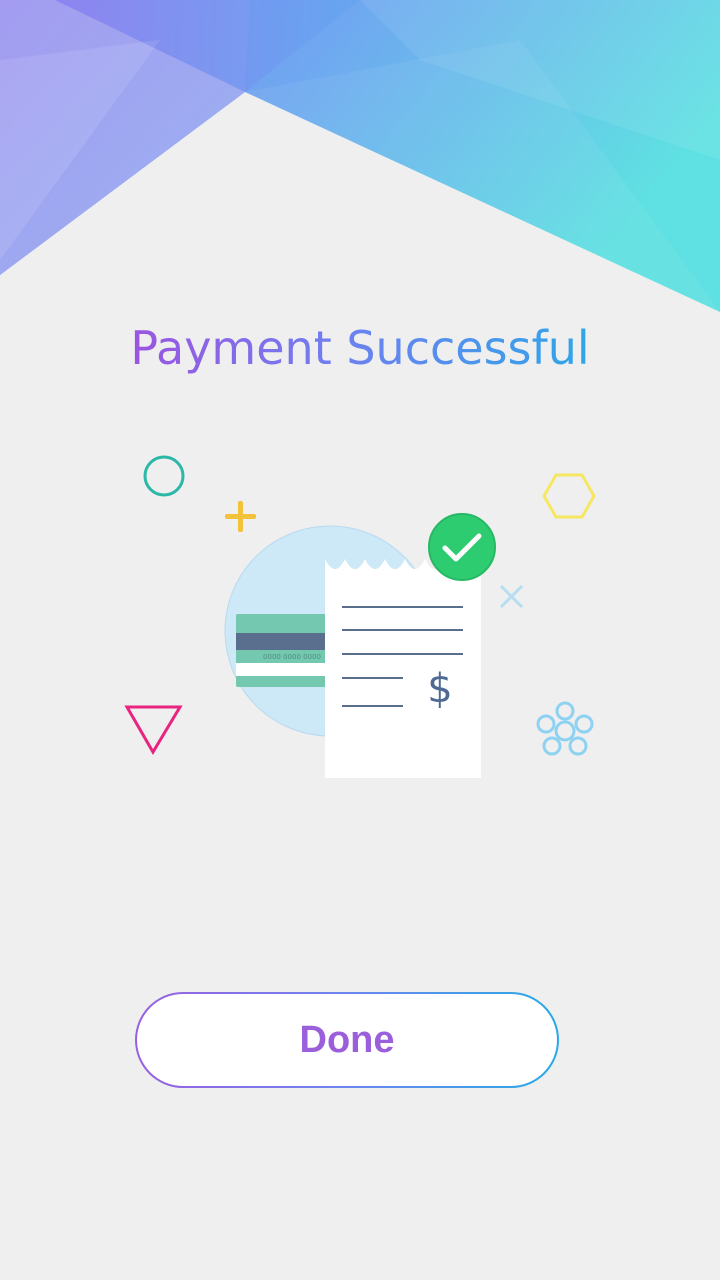 This screenshot has height=1280, width=720. I want to click on cross-icon, so click(511, 596).